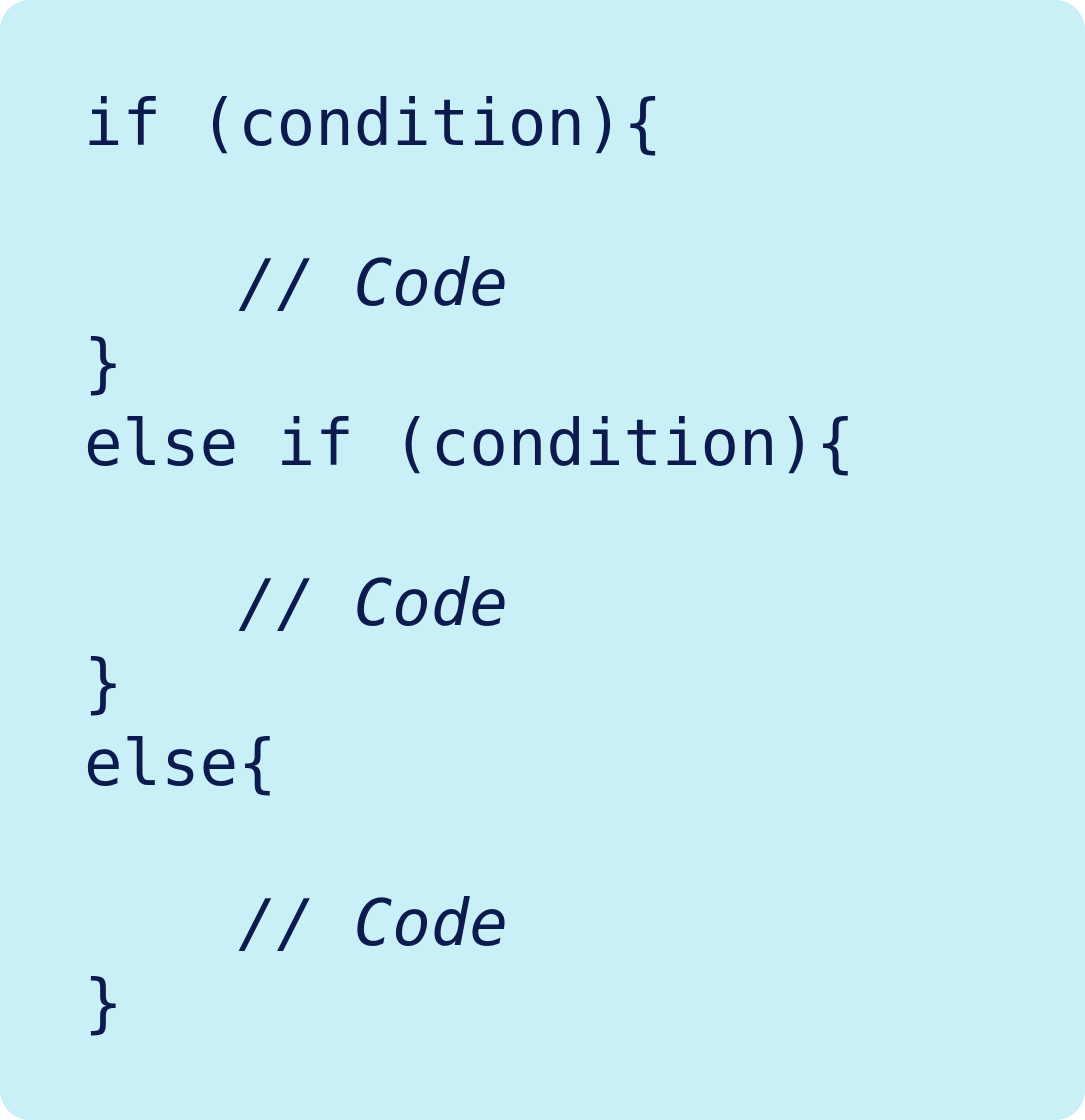 The width and height of the screenshot is (1085, 1120). Describe the element at coordinates (469, 444) in the screenshot. I see `code-line-else-if: else if (condition){` at that location.